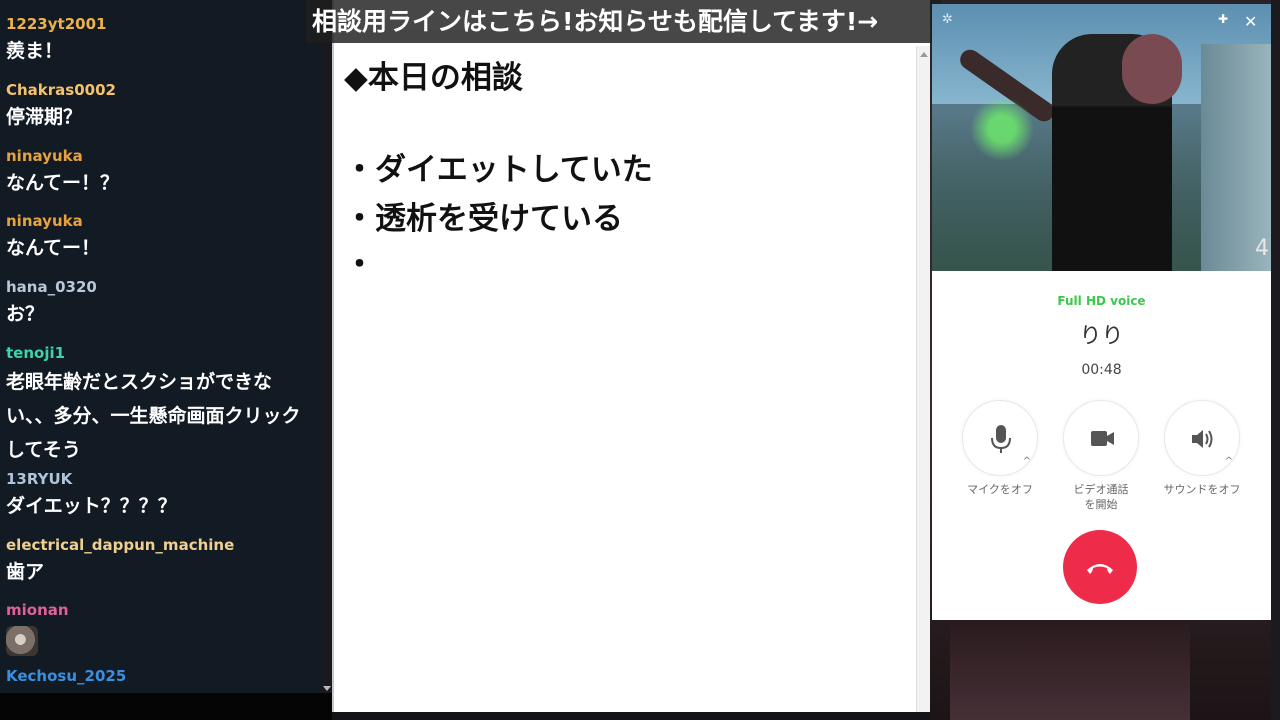 The height and width of the screenshot is (720, 1280). What do you see at coordinates (1223, 19) in the screenshot?
I see `pin-icon: ✚` at bounding box center [1223, 19].